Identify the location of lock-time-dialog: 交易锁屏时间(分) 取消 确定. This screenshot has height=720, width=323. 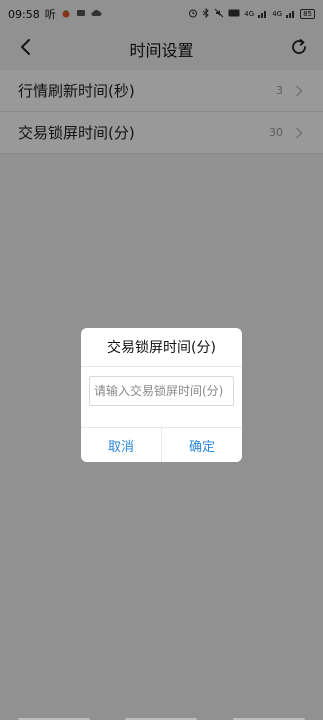
(161, 395).